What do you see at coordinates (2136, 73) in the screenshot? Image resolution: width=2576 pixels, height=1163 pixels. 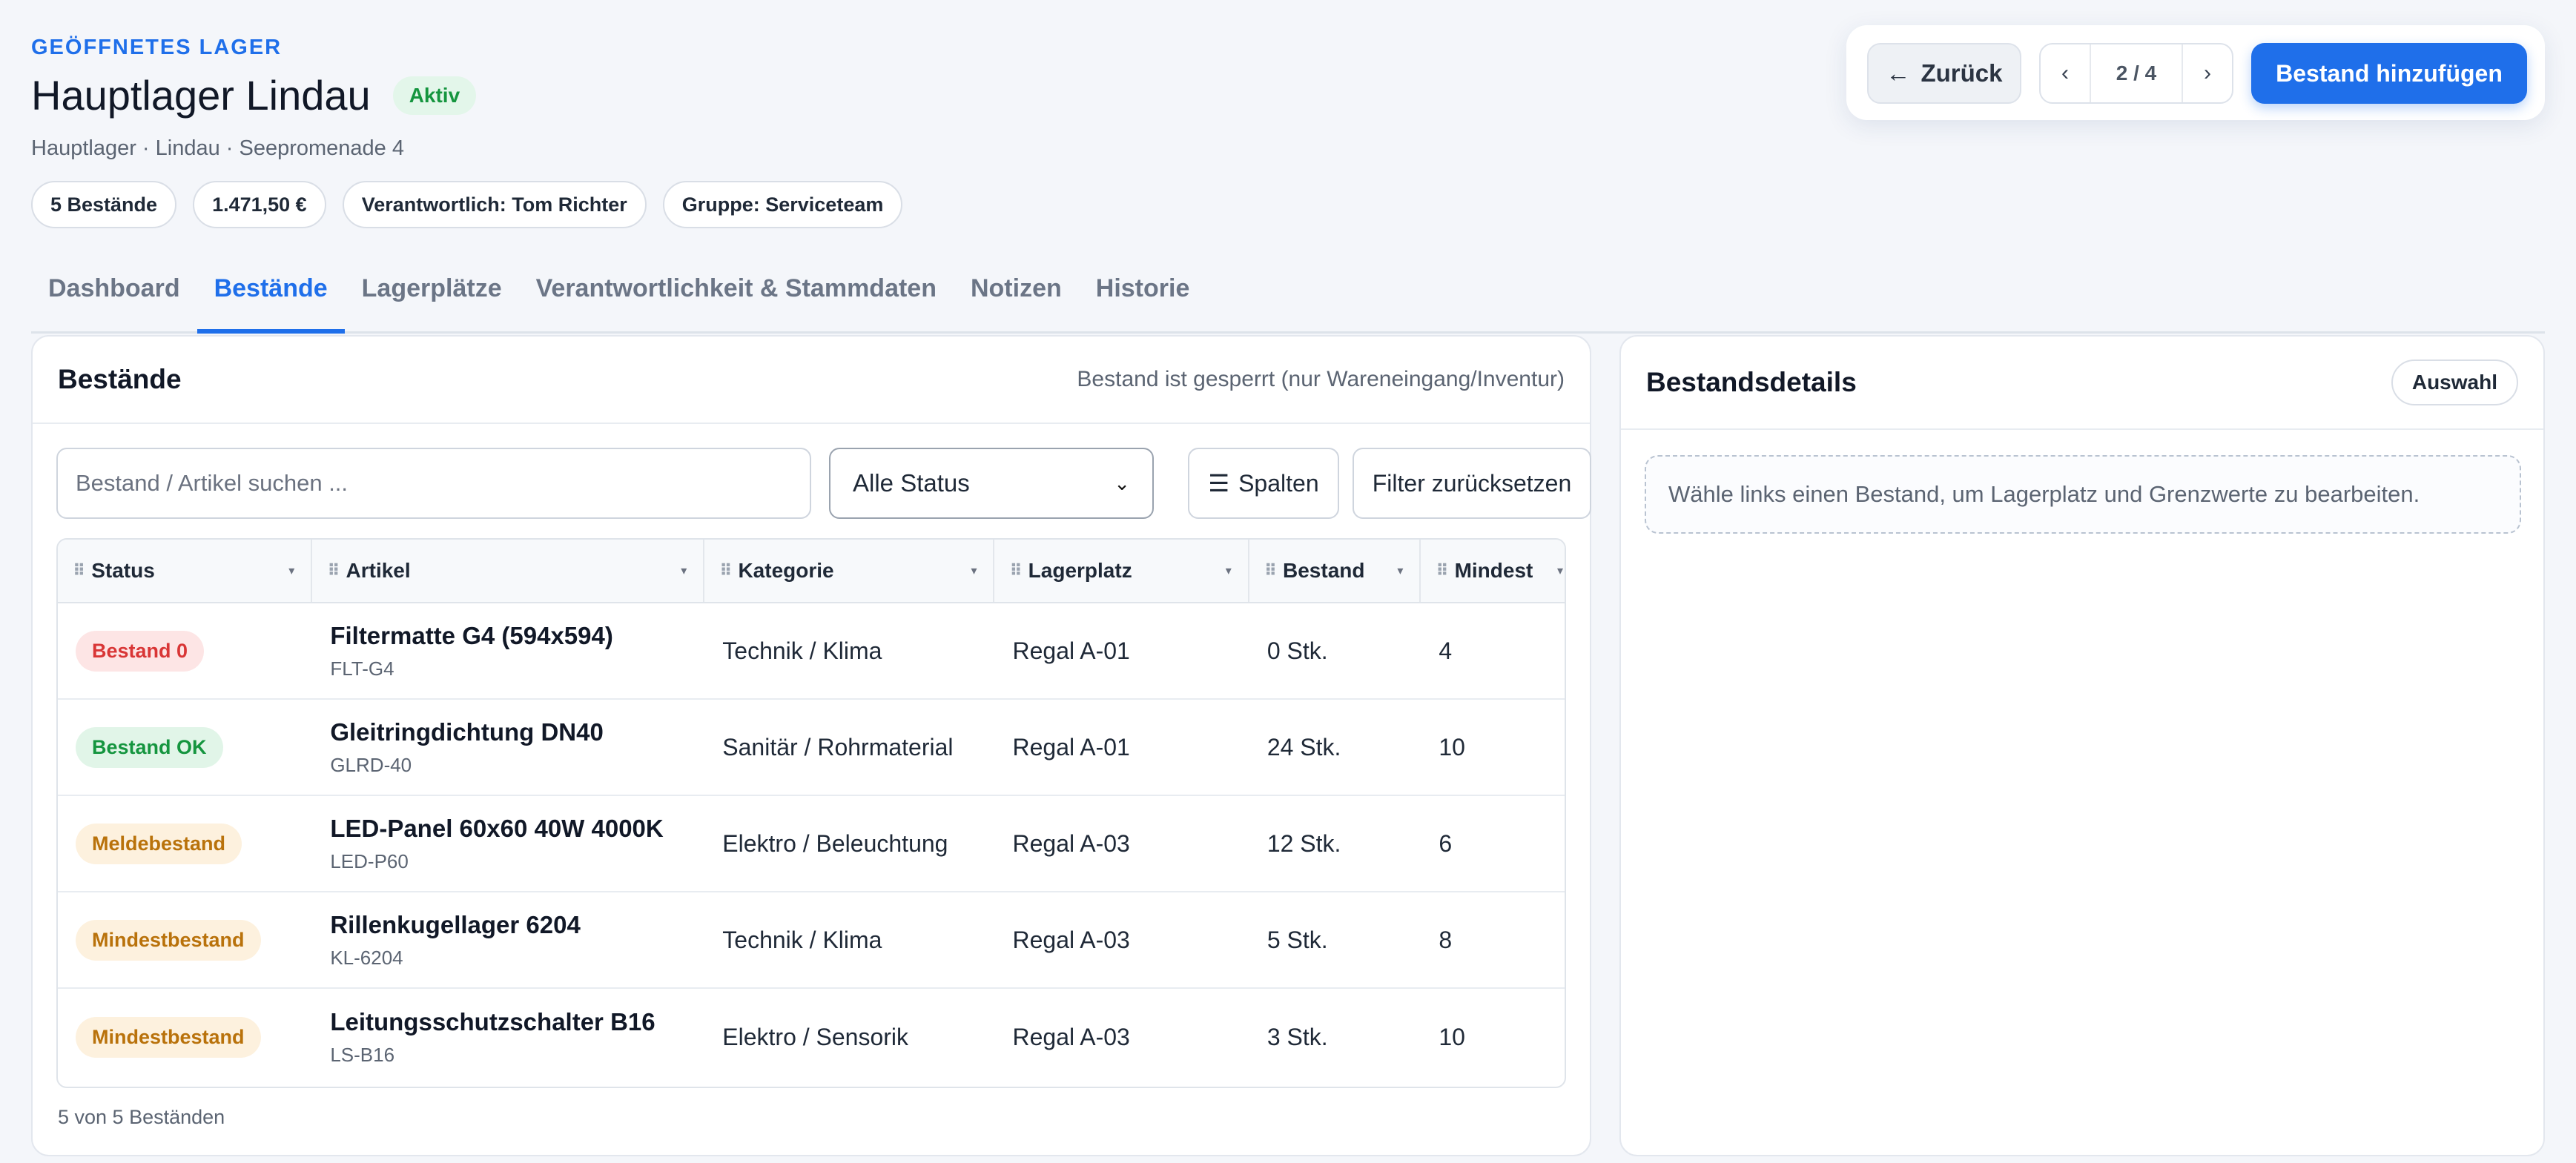 I see `pager: ‹ 2 / 4 ›` at bounding box center [2136, 73].